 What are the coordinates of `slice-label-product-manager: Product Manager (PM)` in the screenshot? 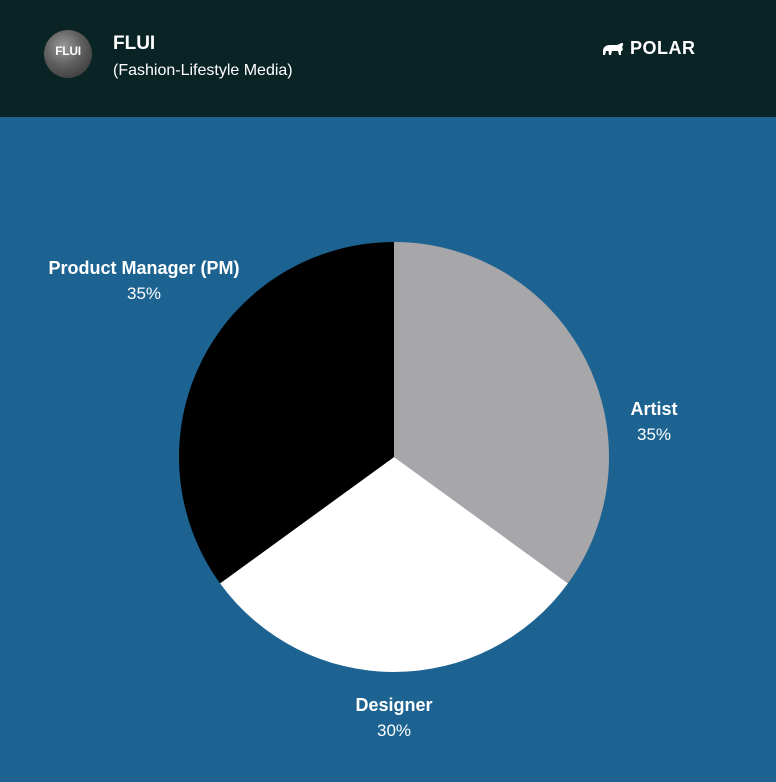 It's located at (143, 268).